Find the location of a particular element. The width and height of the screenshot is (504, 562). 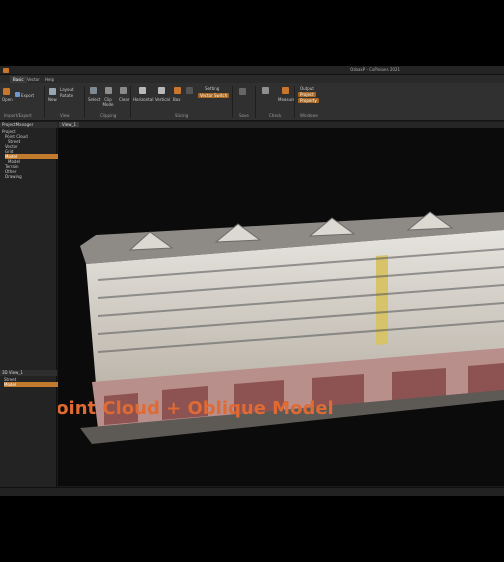

group-view: View is located at coordinates (65, 115).